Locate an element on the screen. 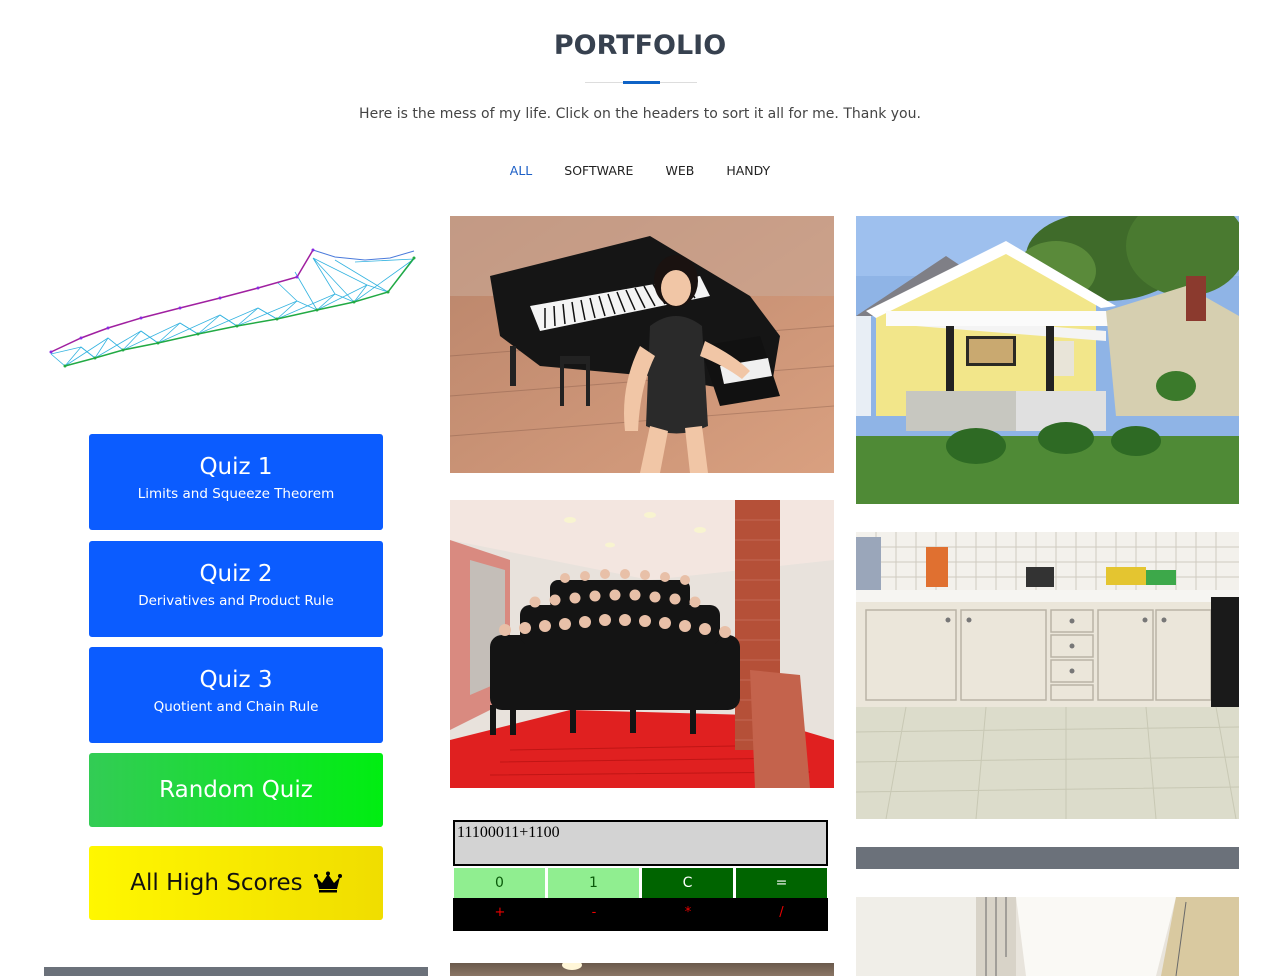  filter-all: ALL is located at coordinates (521, 170).